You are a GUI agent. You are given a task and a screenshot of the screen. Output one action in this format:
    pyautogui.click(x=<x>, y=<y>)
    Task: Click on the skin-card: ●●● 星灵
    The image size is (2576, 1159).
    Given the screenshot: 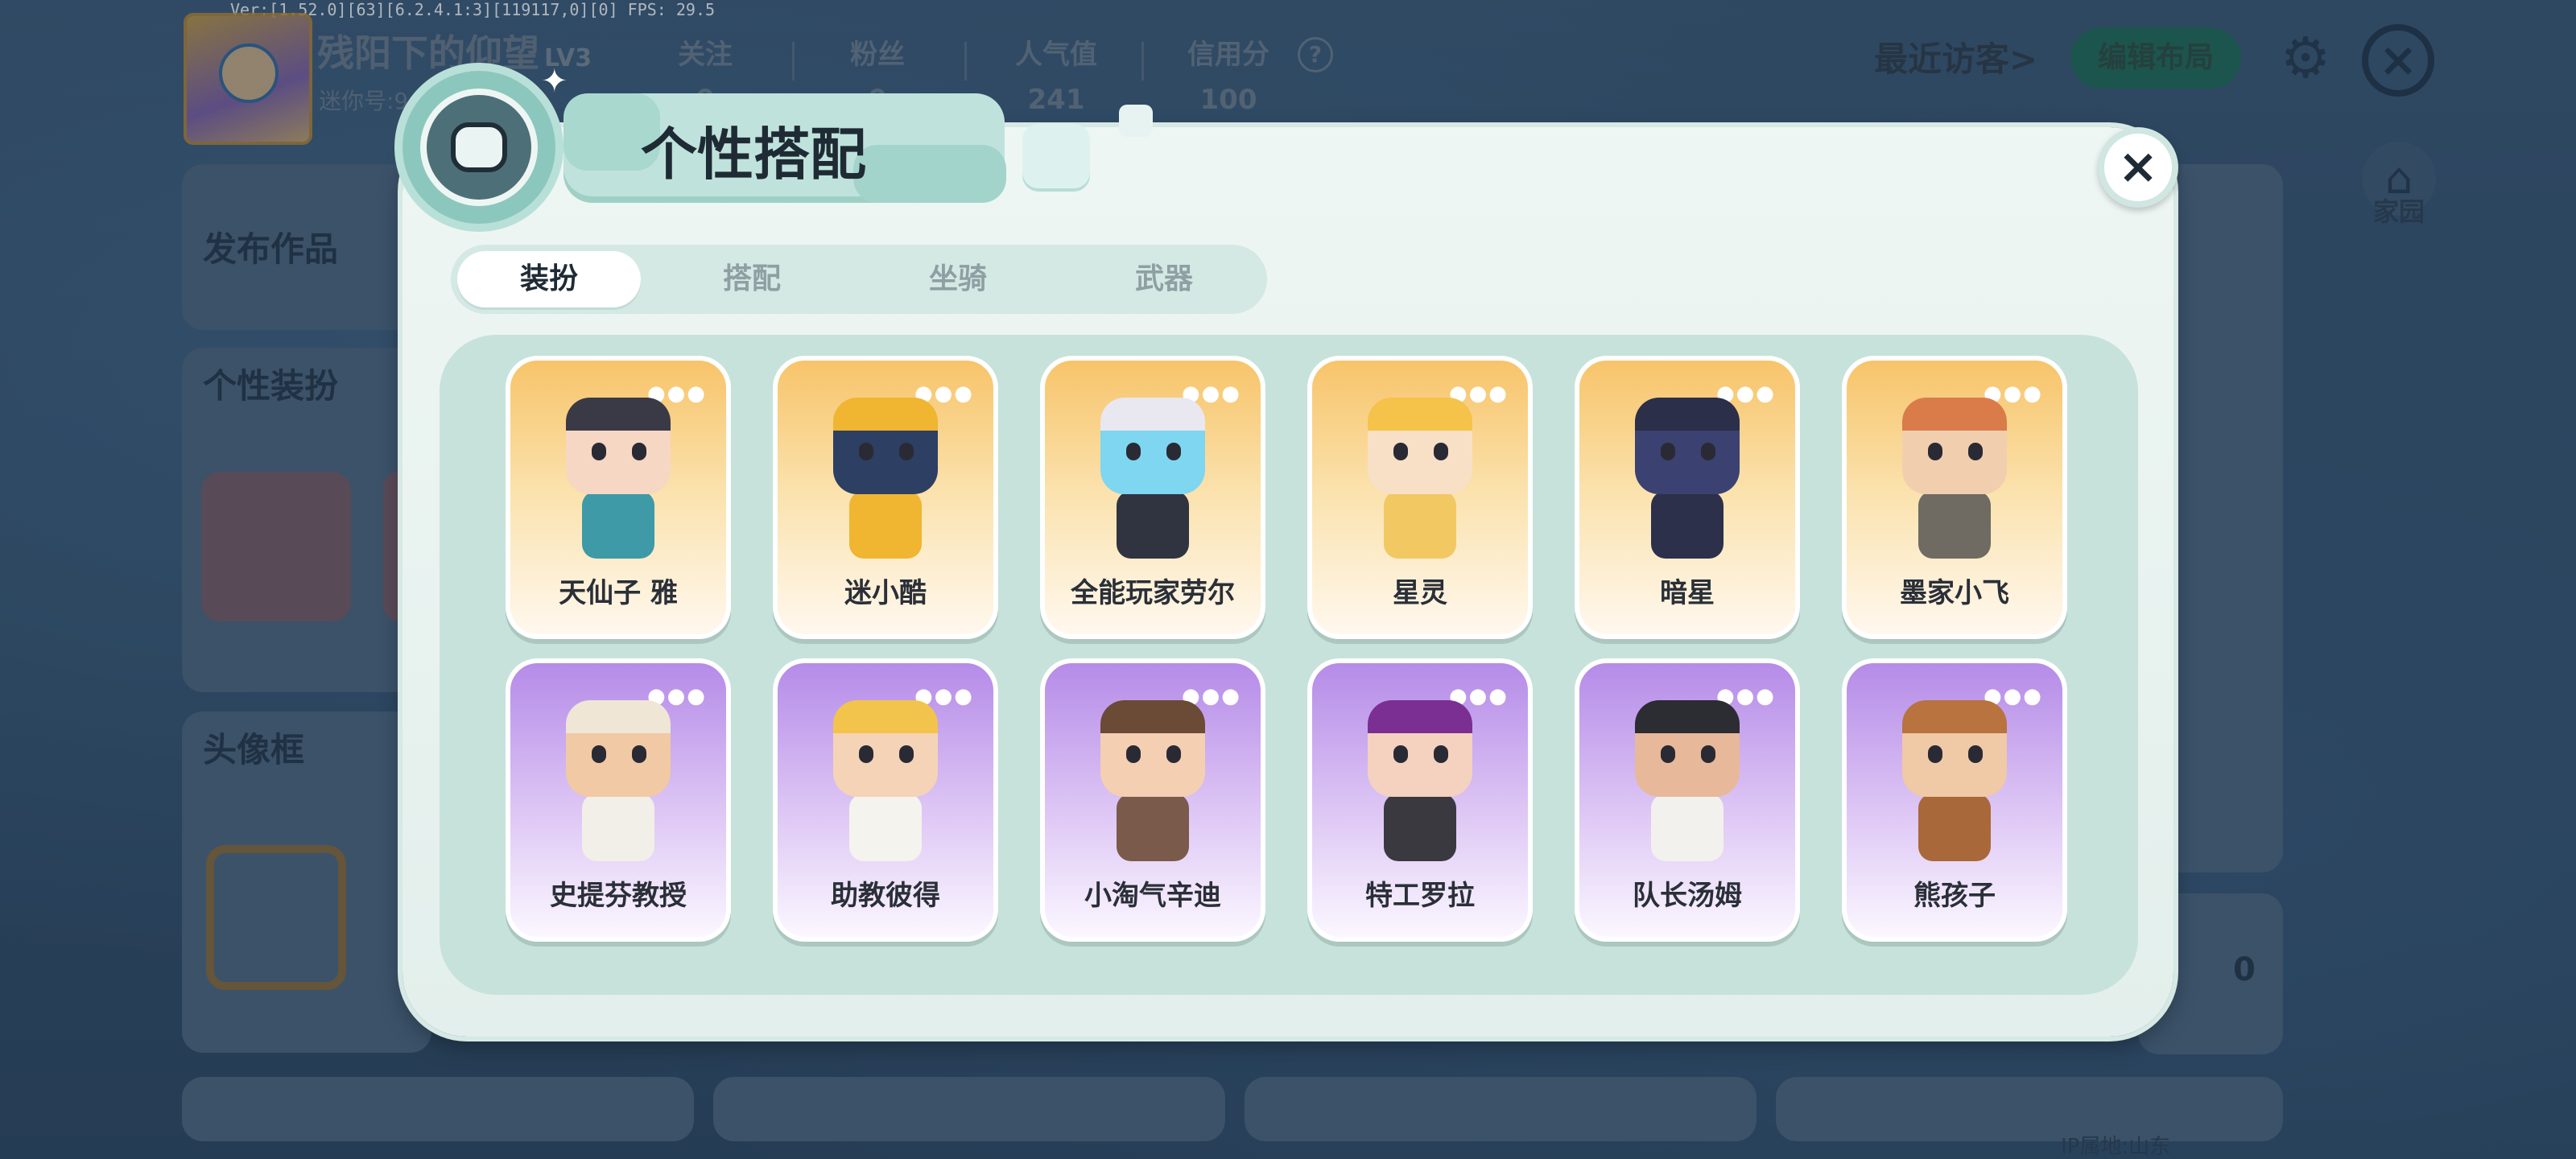 What is the action you would take?
    pyautogui.click(x=1420, y=497)
    